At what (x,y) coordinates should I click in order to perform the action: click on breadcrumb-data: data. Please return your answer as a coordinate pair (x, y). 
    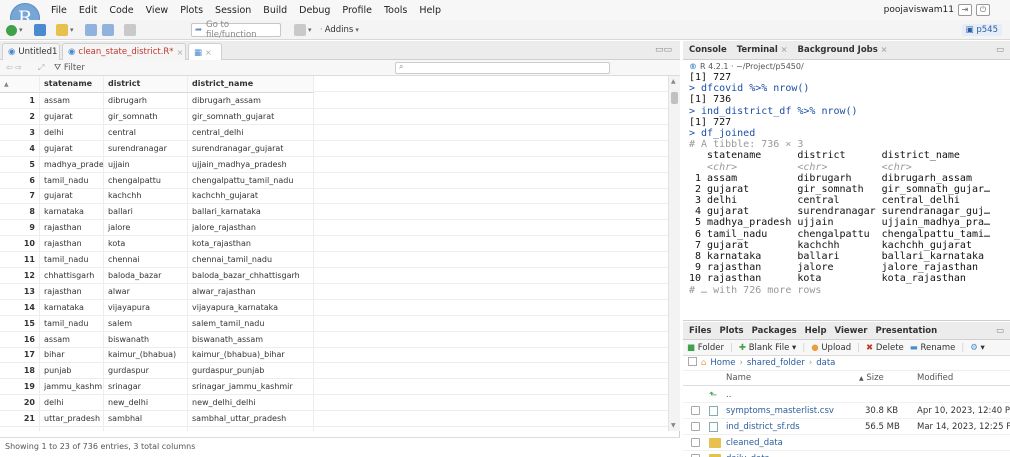
    Looking at the image, I should click on (825, 363).